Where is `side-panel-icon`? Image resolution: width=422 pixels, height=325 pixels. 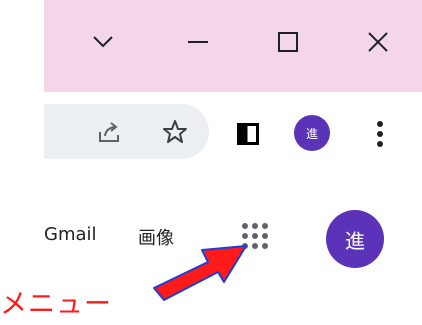 side-panel-icon is located at coordinates (248, 134).